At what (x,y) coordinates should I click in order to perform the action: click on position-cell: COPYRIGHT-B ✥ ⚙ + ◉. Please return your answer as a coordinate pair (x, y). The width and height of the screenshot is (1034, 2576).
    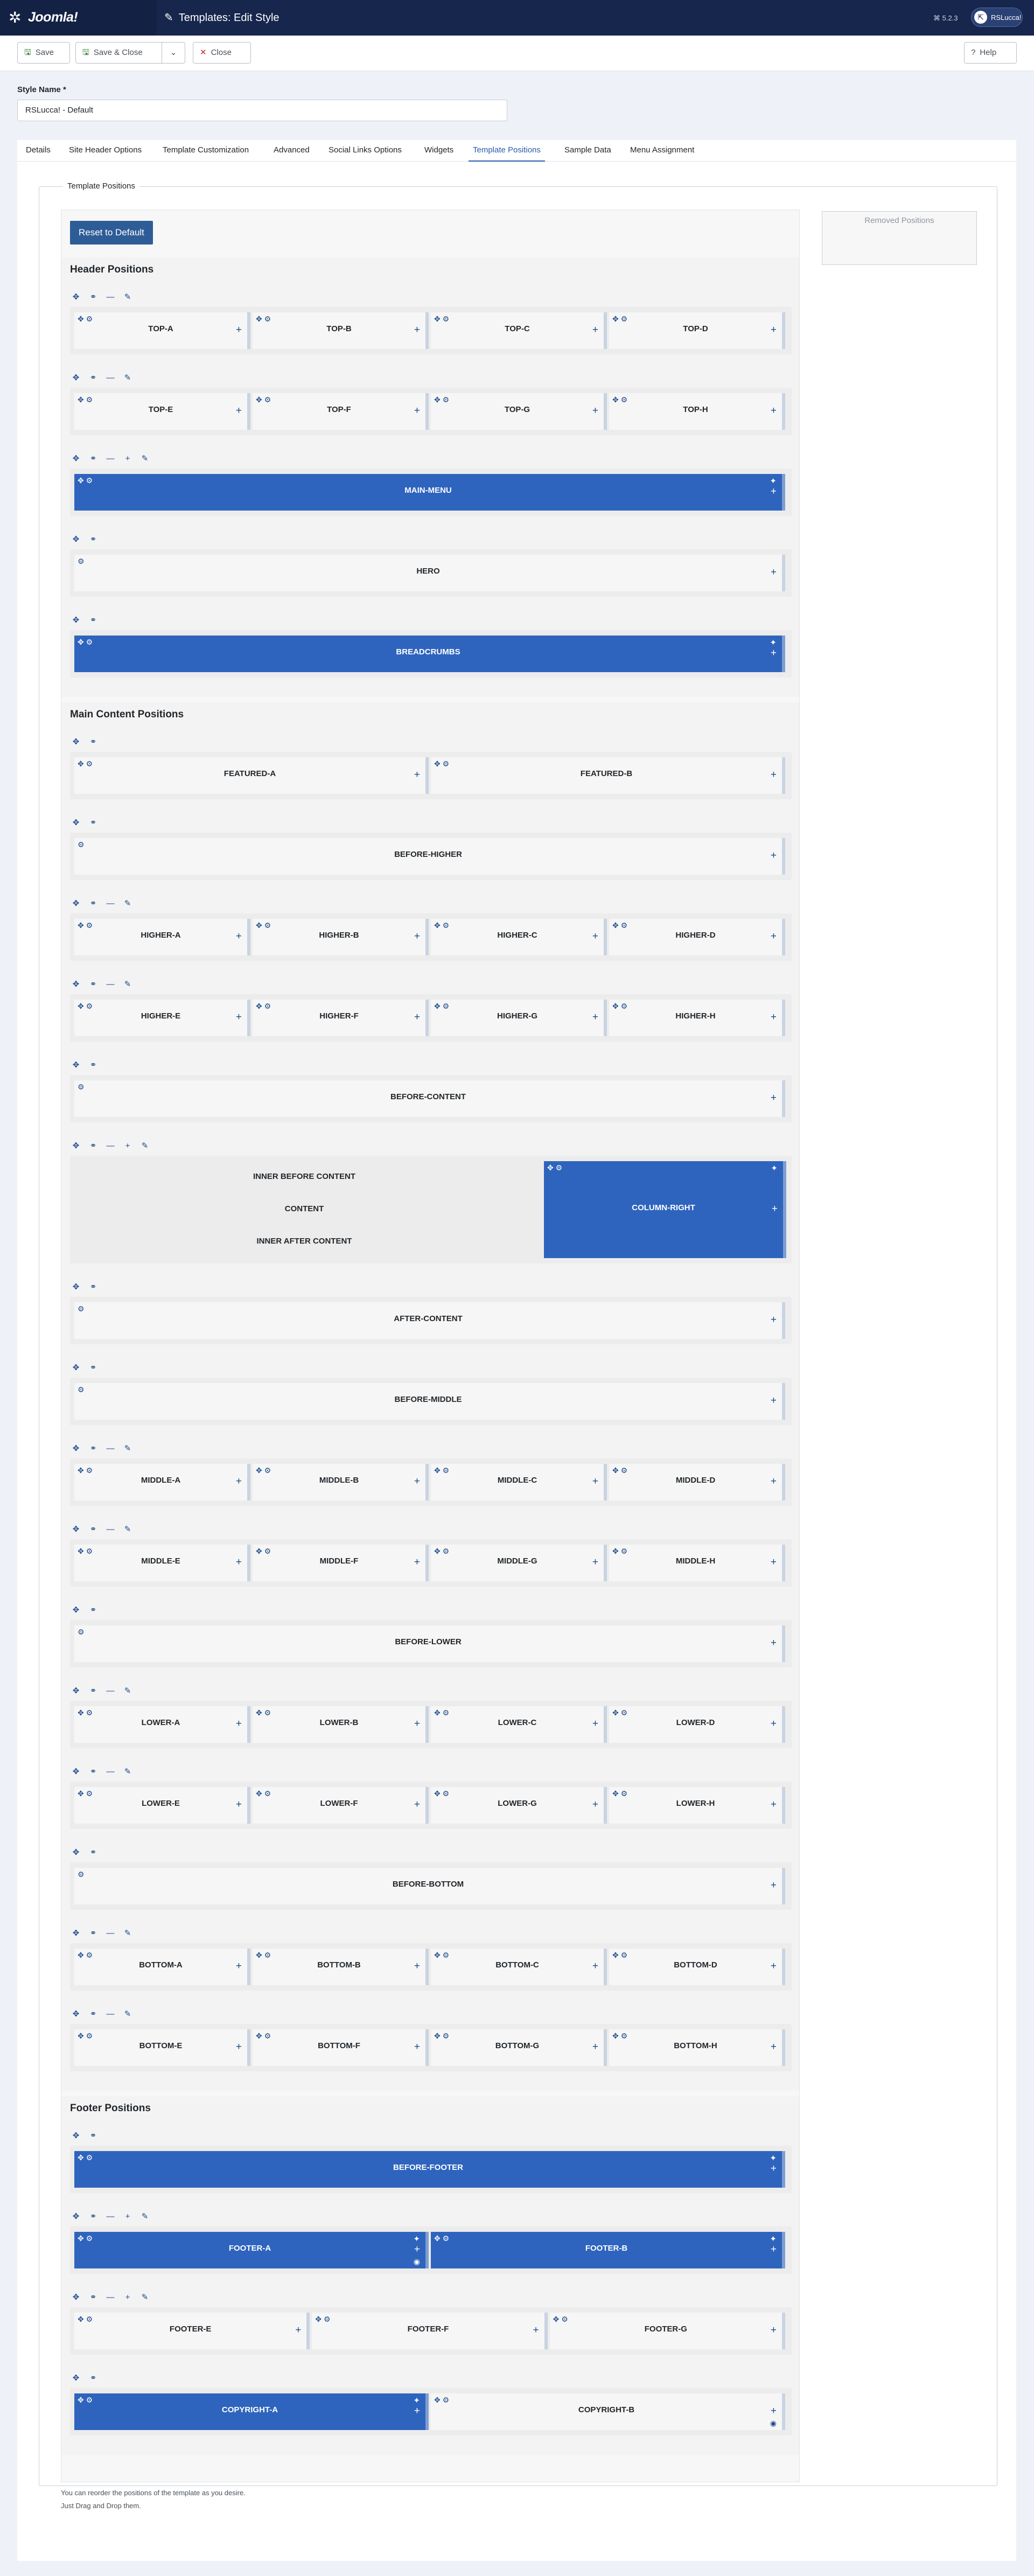
    Looking at the image, I should click on (608, 2411).